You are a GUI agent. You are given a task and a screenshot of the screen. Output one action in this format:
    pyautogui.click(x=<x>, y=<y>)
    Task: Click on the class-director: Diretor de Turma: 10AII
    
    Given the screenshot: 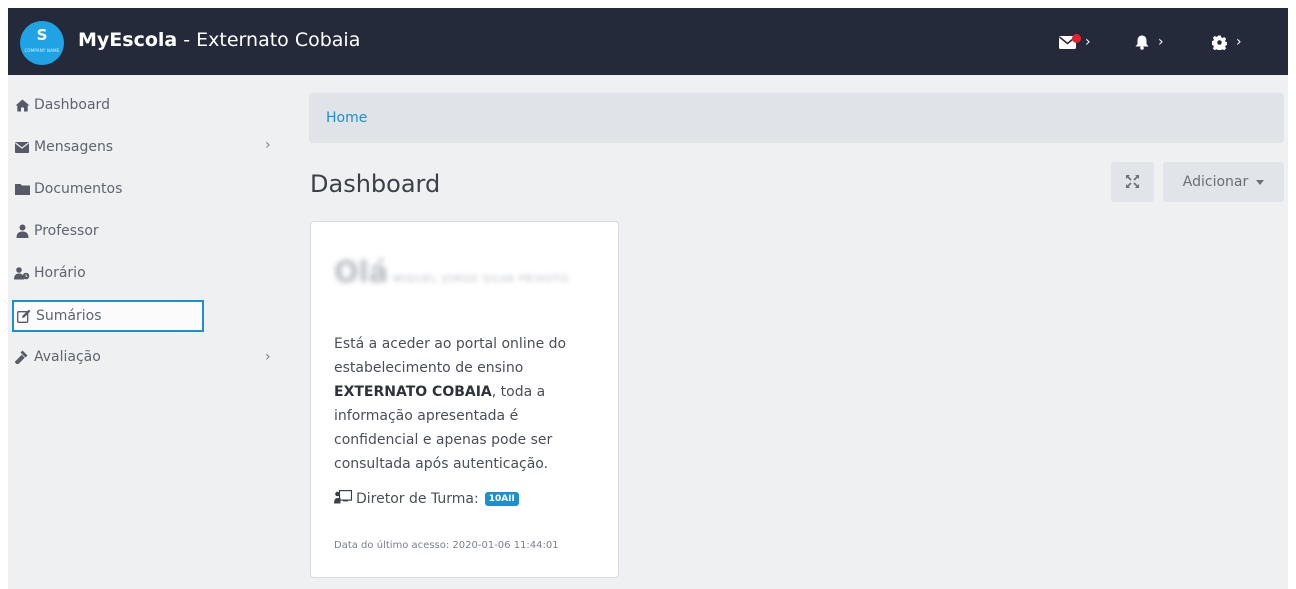 What is the action you would take?
    pyautogui.click(x=426, y=499)
    